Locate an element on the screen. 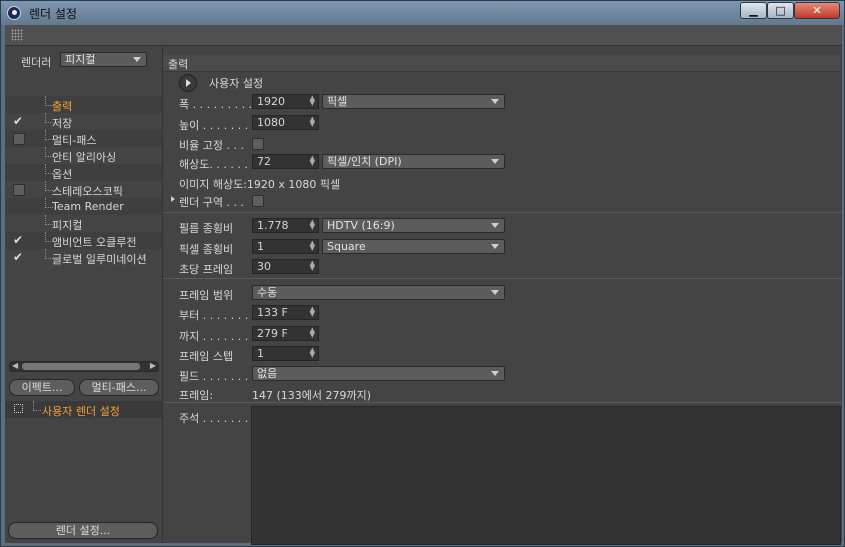 Image resolution: width=845 pixels, height=547 pixels. close-button: ✕ is located at coordinates (817, 10).